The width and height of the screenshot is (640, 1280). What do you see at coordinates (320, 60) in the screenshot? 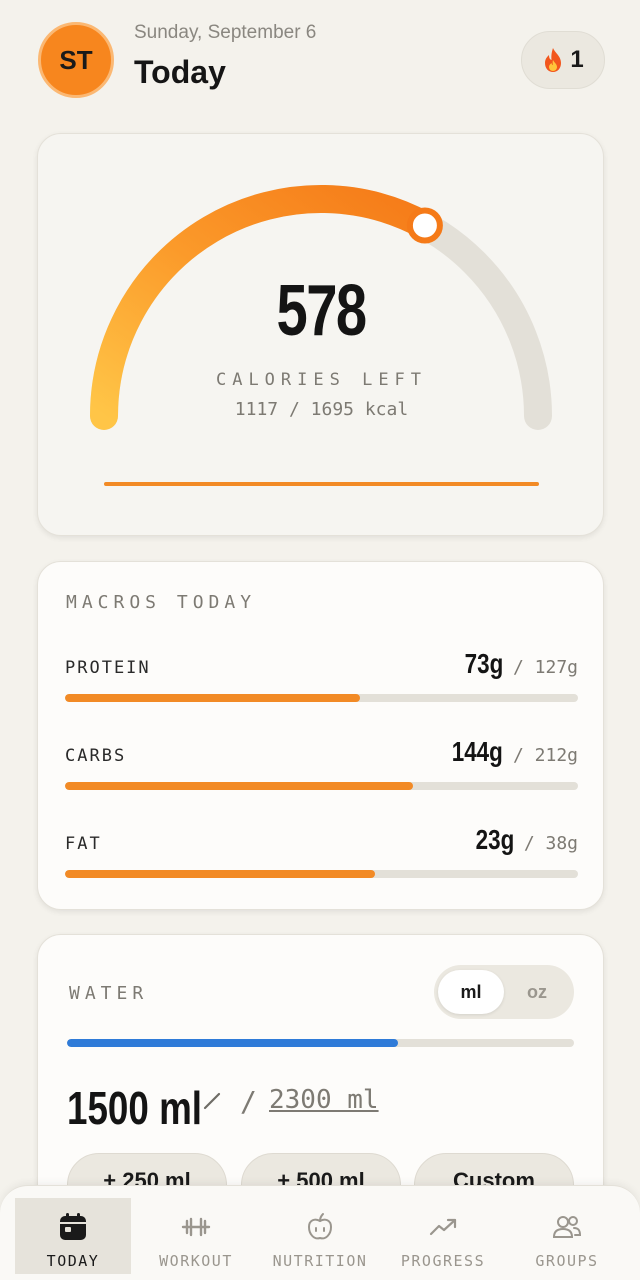
I see `header: ST Sunday, September 6 Today 1` at bounding box center [320, 60].